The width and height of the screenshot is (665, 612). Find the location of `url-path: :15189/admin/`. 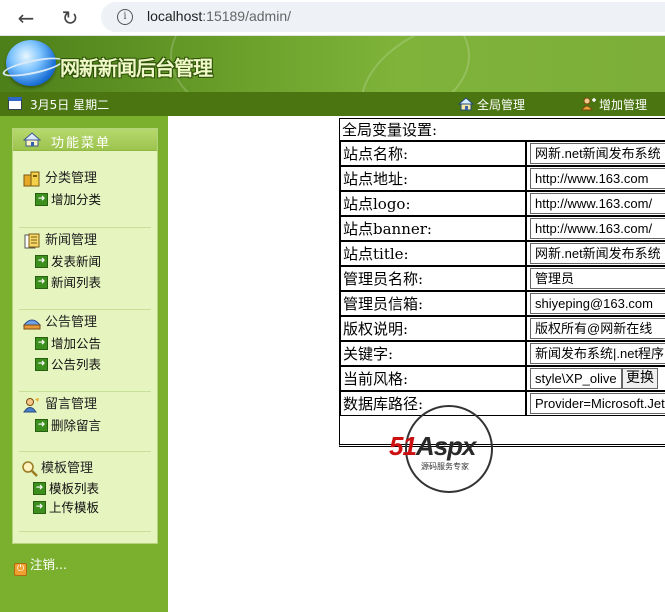

url-path: :15189/admin/ is located at coordinates (246, 16).